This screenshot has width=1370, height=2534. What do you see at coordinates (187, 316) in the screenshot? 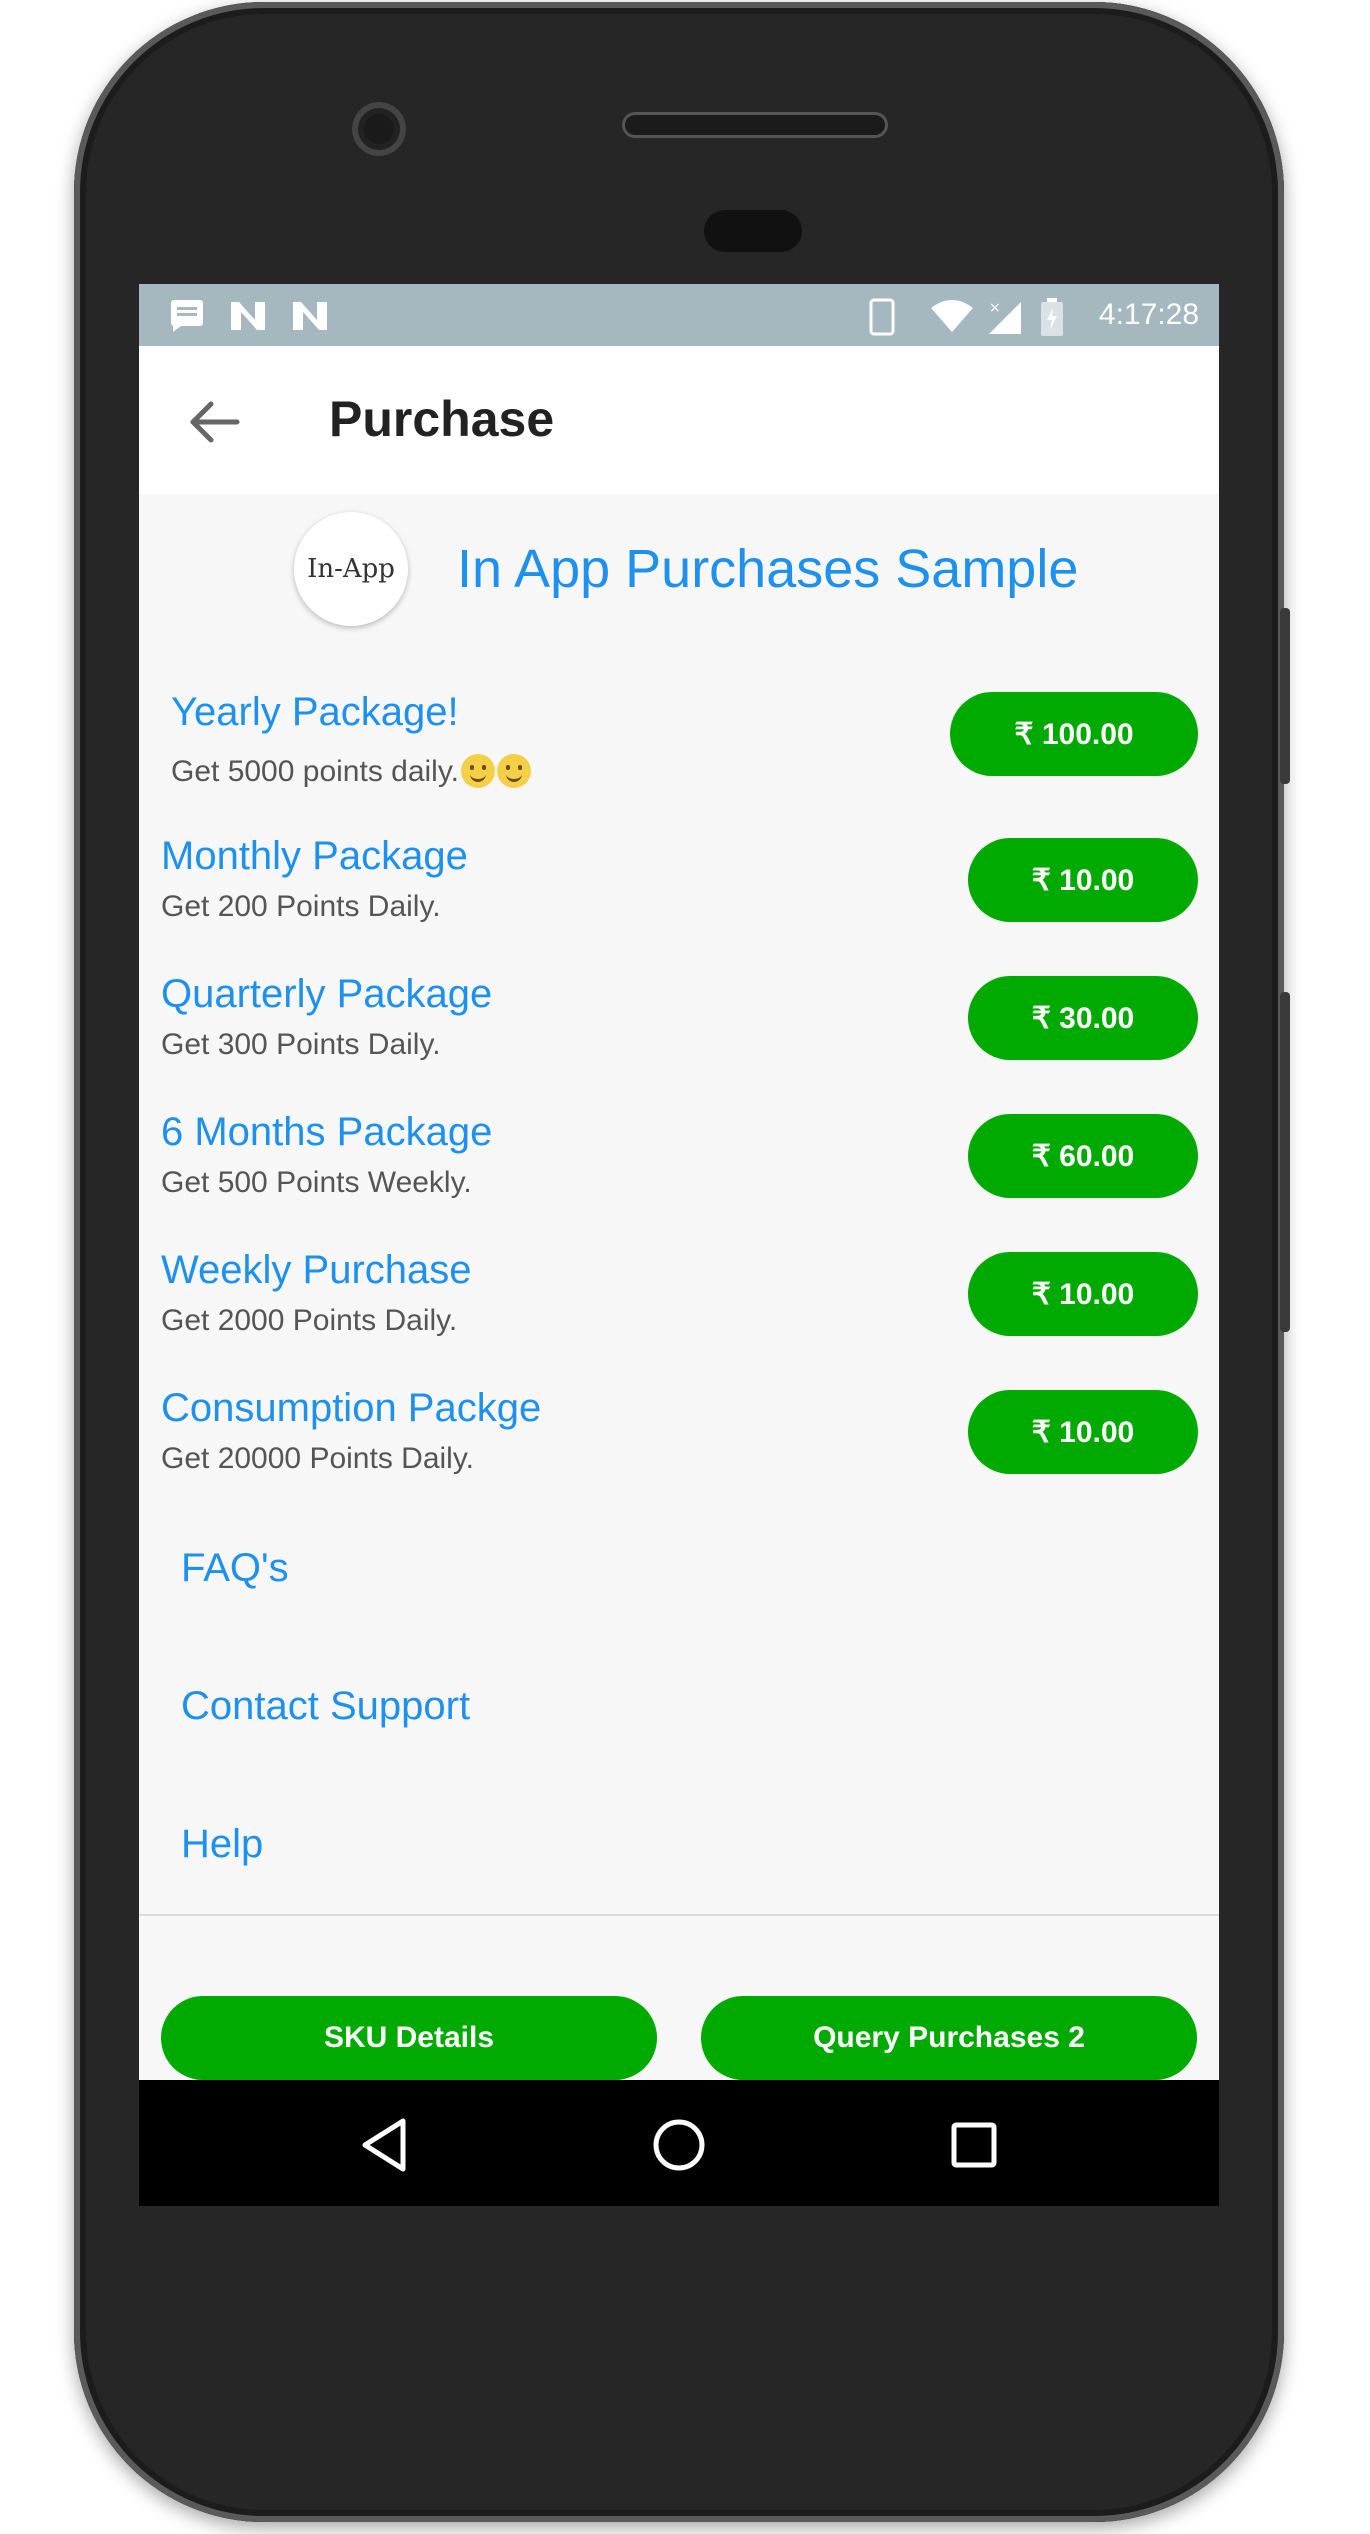
I see `notification-icon` at bounding box center [187, 316].